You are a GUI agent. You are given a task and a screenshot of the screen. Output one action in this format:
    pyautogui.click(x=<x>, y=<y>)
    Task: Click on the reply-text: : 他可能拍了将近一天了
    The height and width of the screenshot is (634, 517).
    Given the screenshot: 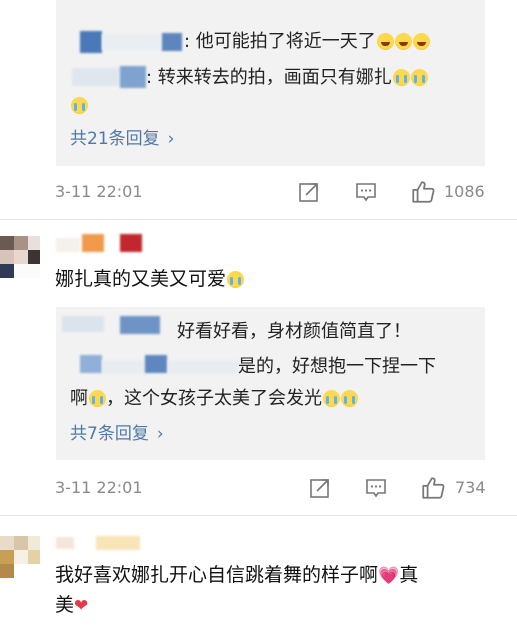 What is the action you would take?
    pyautogui.click(x=307, y=42)
    